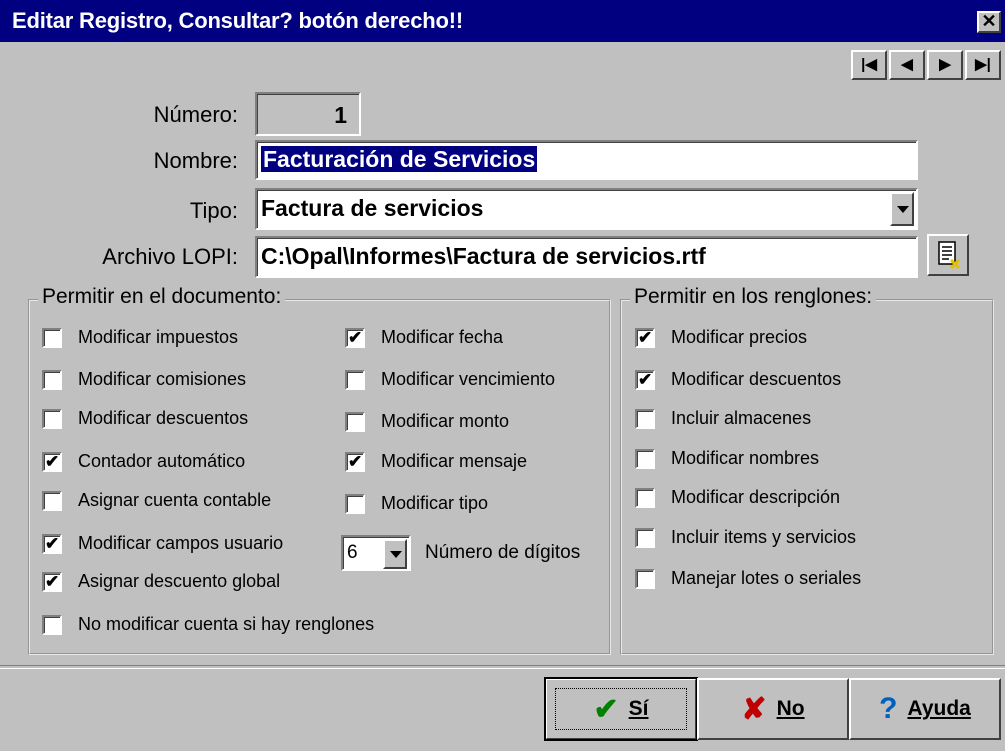  I want to click on prev-record-button: ◀, so click(907, 65).